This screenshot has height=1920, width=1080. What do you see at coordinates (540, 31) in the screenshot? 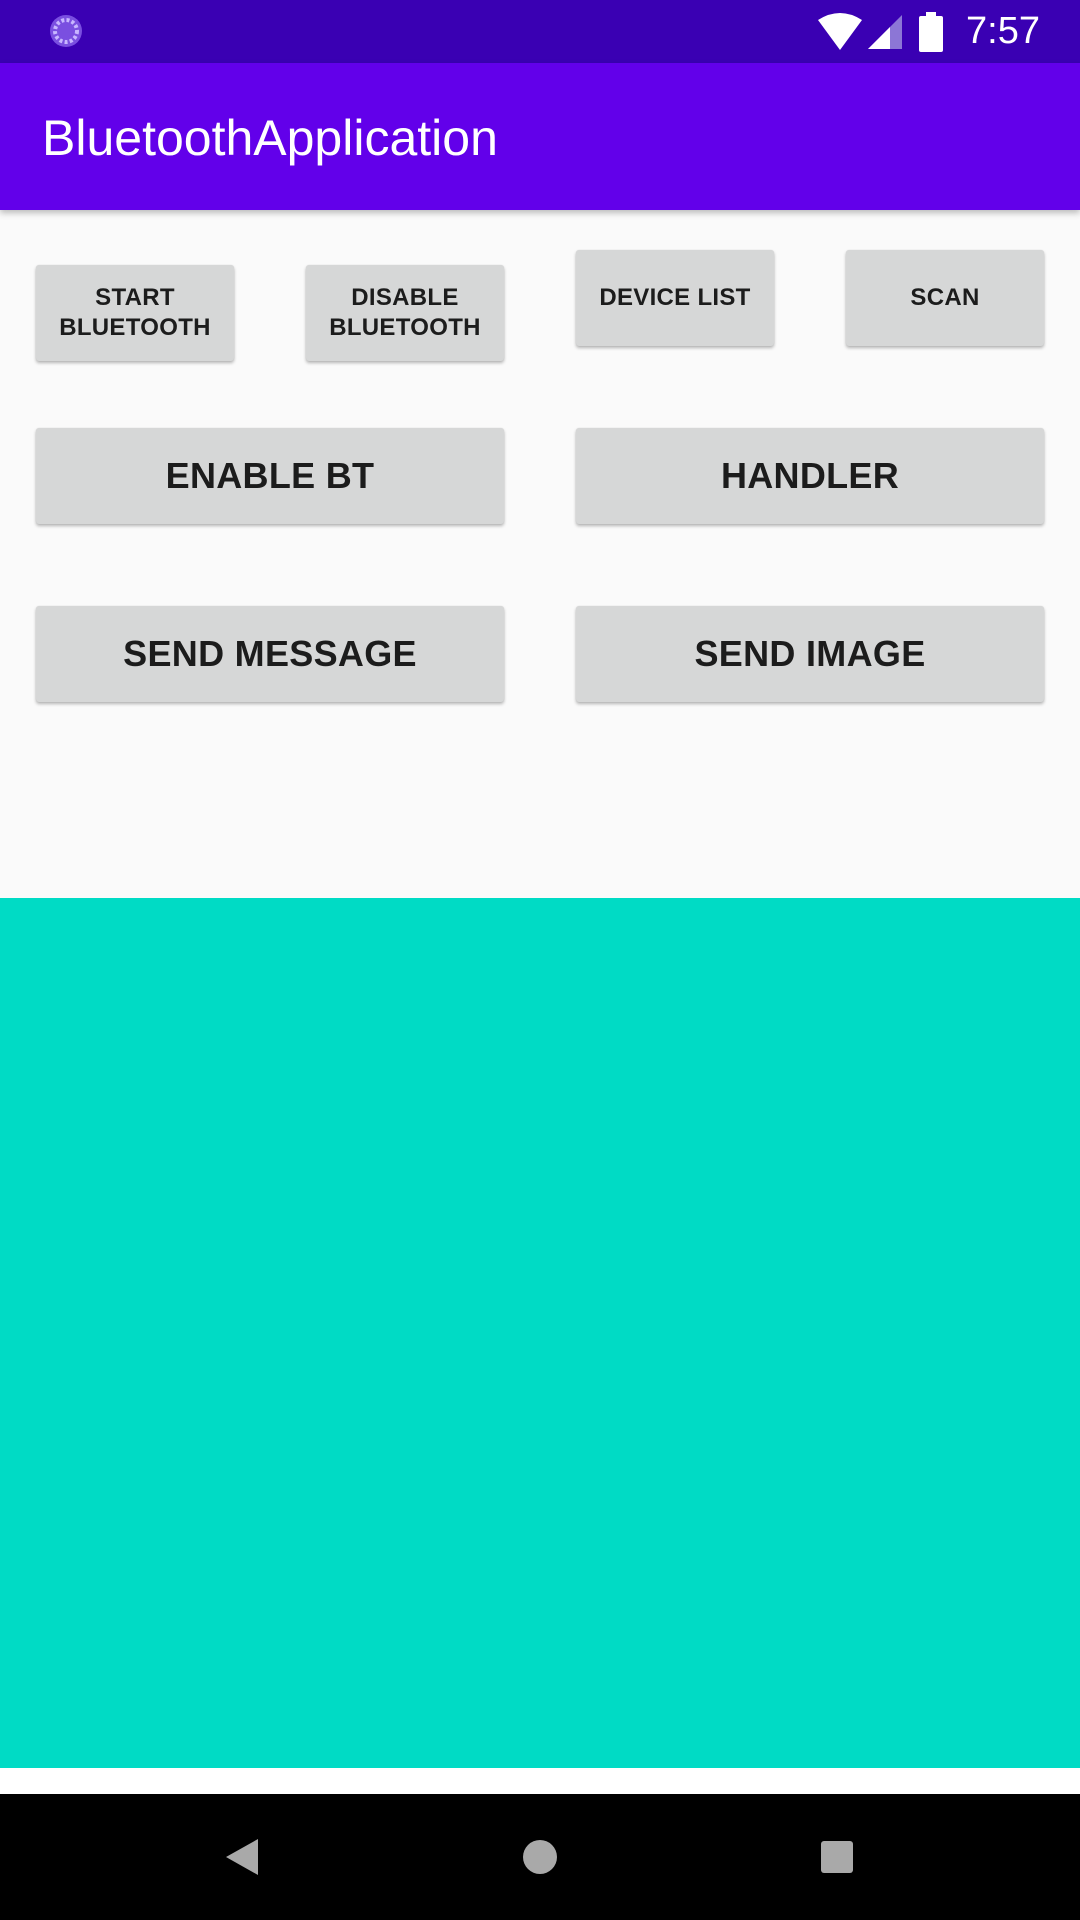
I see `status-bar: 7:57` at bounding box center [540, 31].